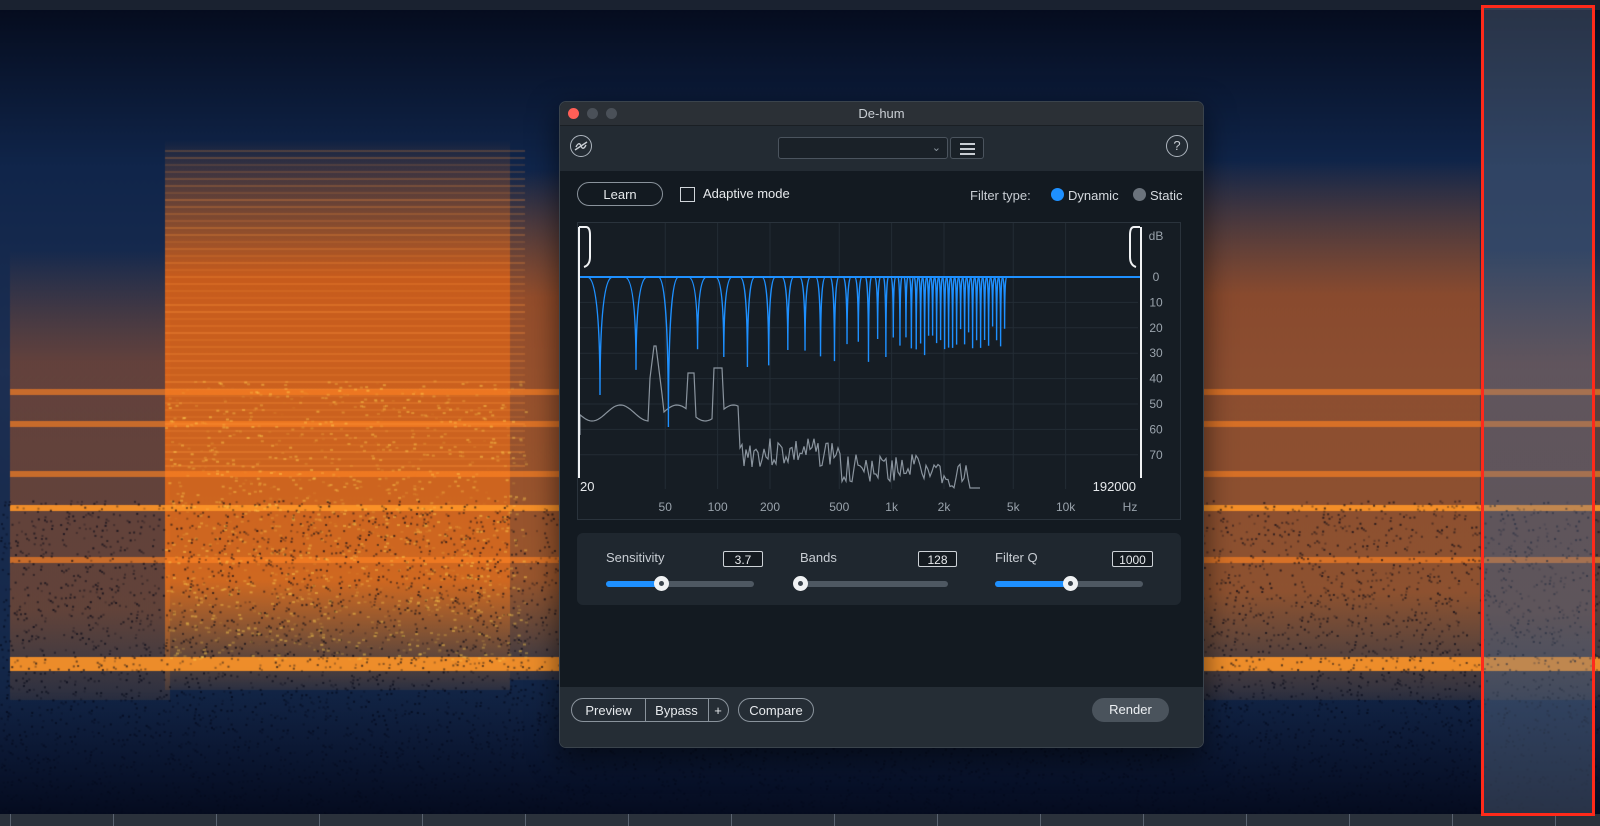 This screenshot has width=1600, height=826. Describe the element at coordinates (937, 559) in the screenshot. I see `bands-value: 128` at that location.